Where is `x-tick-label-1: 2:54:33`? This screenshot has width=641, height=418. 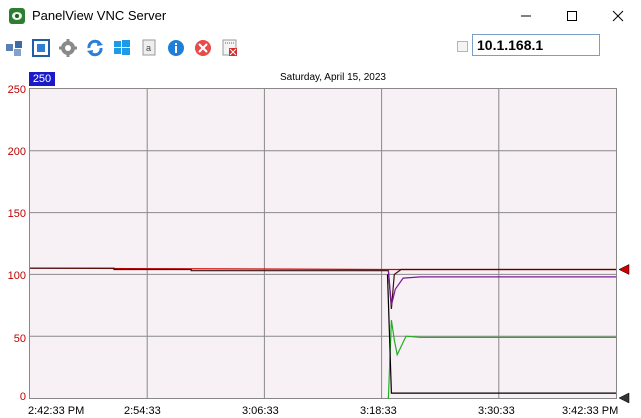 x-tick-label-1: 2:54:33 is located at coordinates (142, 411).